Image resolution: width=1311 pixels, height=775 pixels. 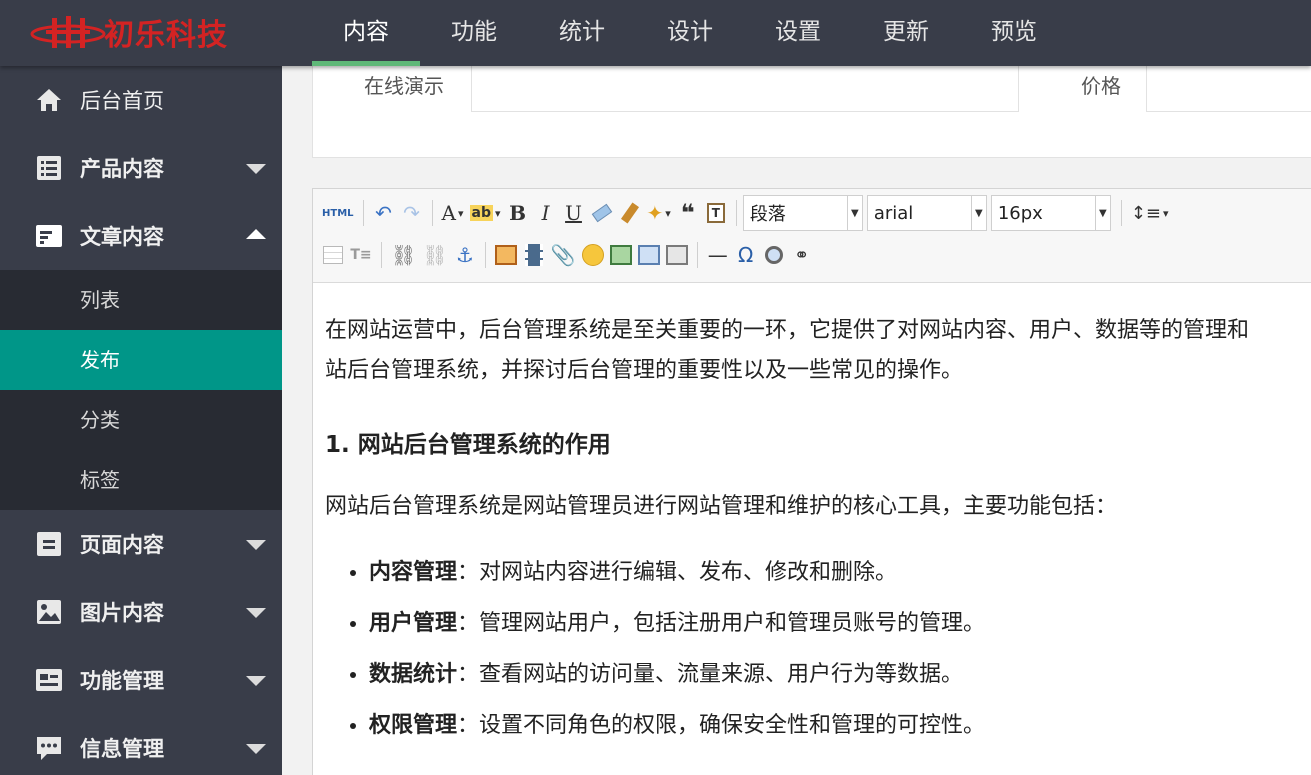 I want to click on line-height-button: ↕≡ ▾, so click(x=1150, y=213).